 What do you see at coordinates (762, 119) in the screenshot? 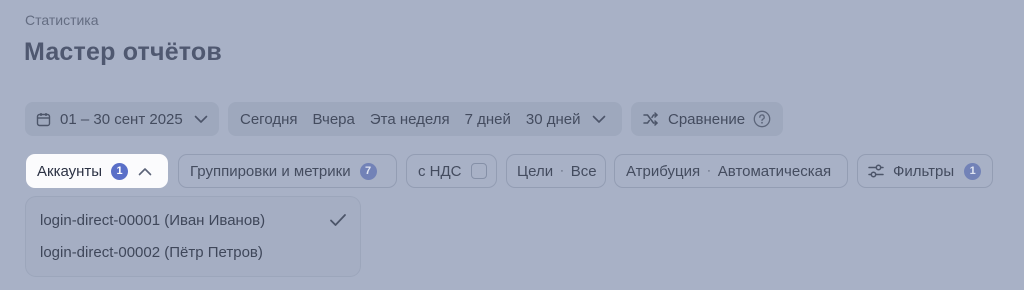
I see `help-icon` at bounding box center [762, 119].